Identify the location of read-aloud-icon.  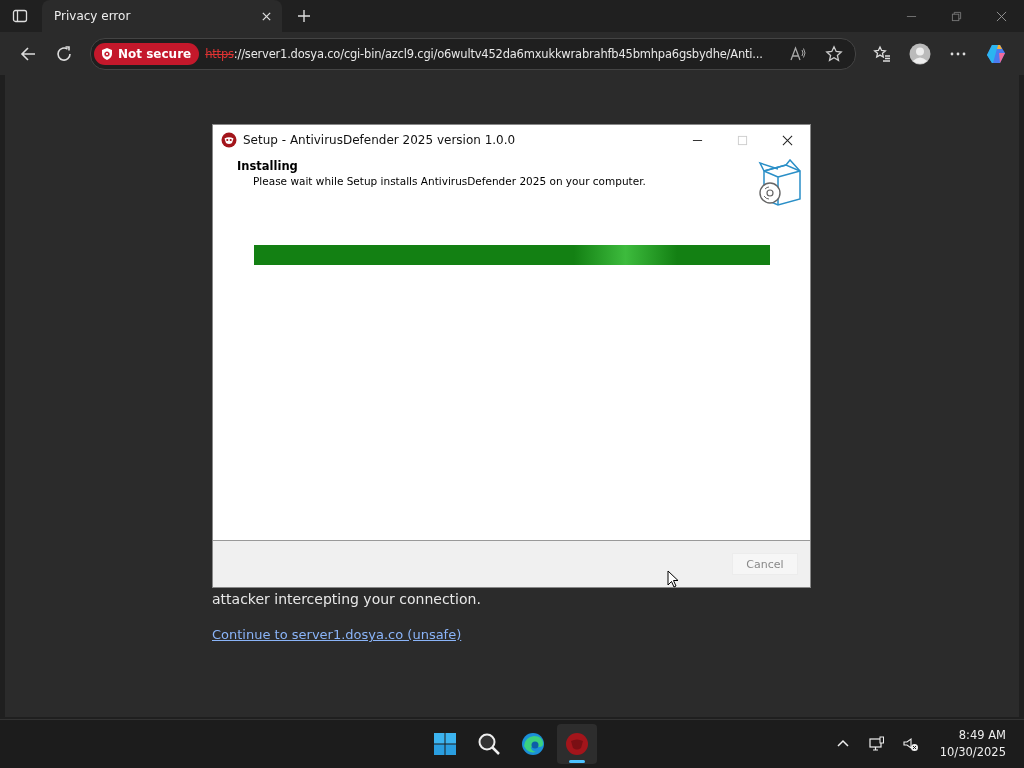
(798, 53).